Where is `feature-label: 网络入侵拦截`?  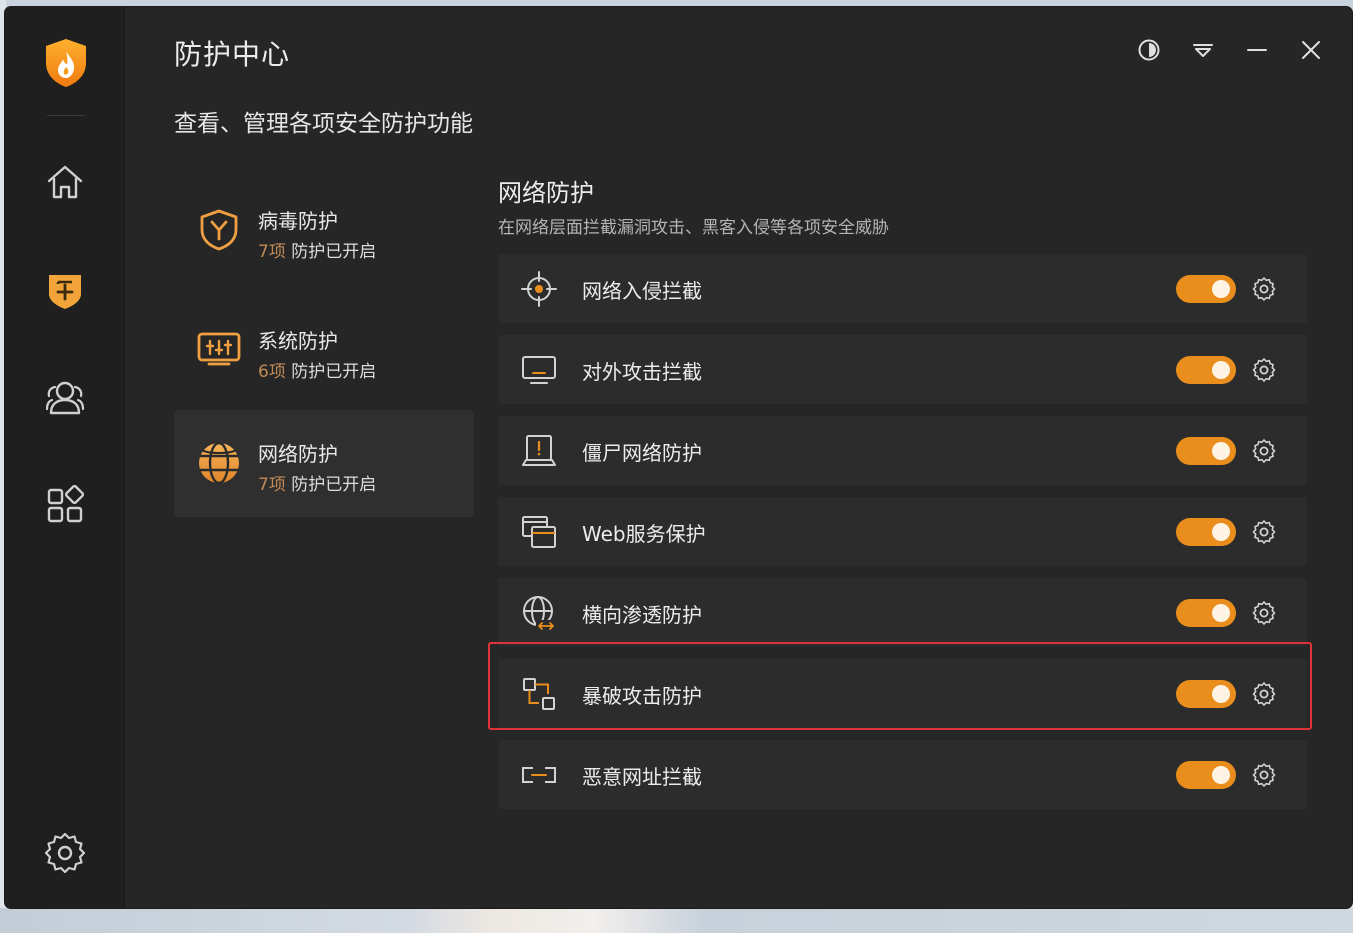
feature-label: 网络入侵拦截 is located at coordinates (642, 291).